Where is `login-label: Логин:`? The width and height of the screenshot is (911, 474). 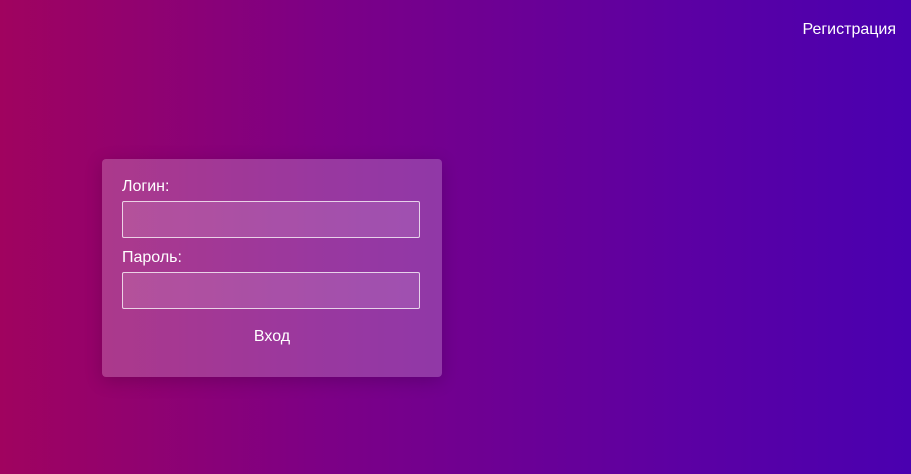 login-label: Логин: is located at coordinates (146, 186).